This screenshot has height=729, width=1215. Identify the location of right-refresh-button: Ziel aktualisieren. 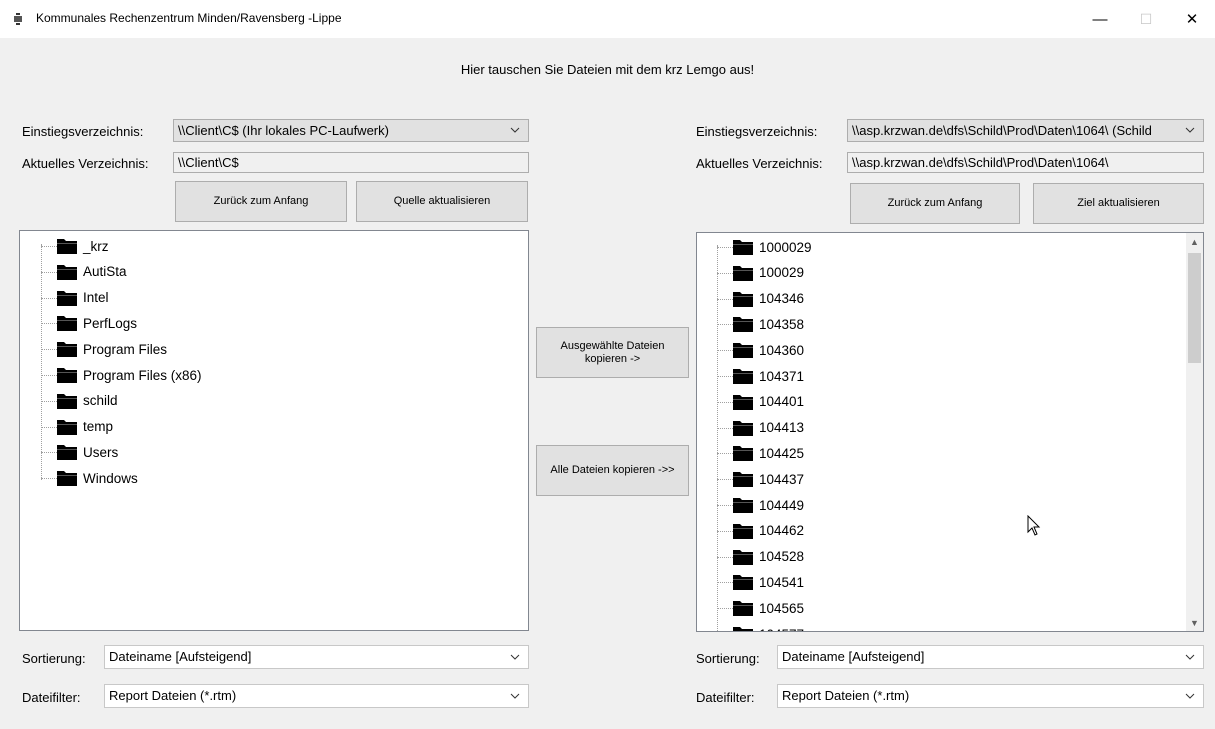
(1118, 203).